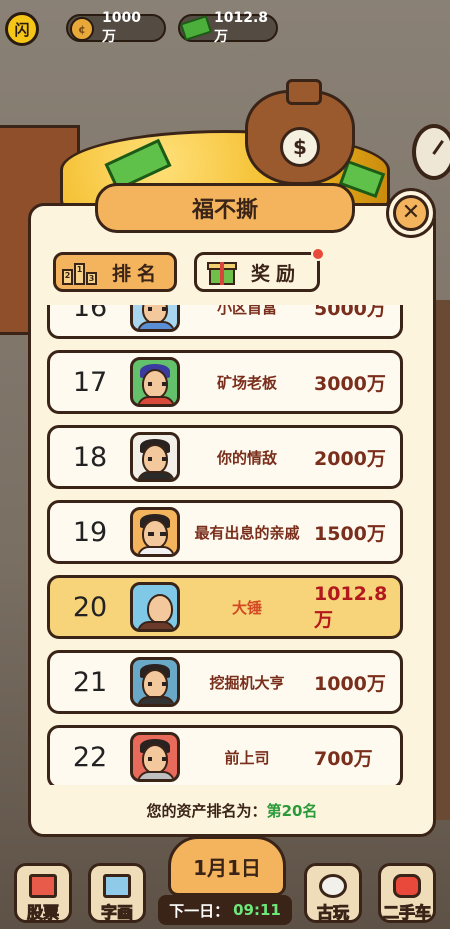  I want to click on player-name: 你的情敌, so click(246, 457).